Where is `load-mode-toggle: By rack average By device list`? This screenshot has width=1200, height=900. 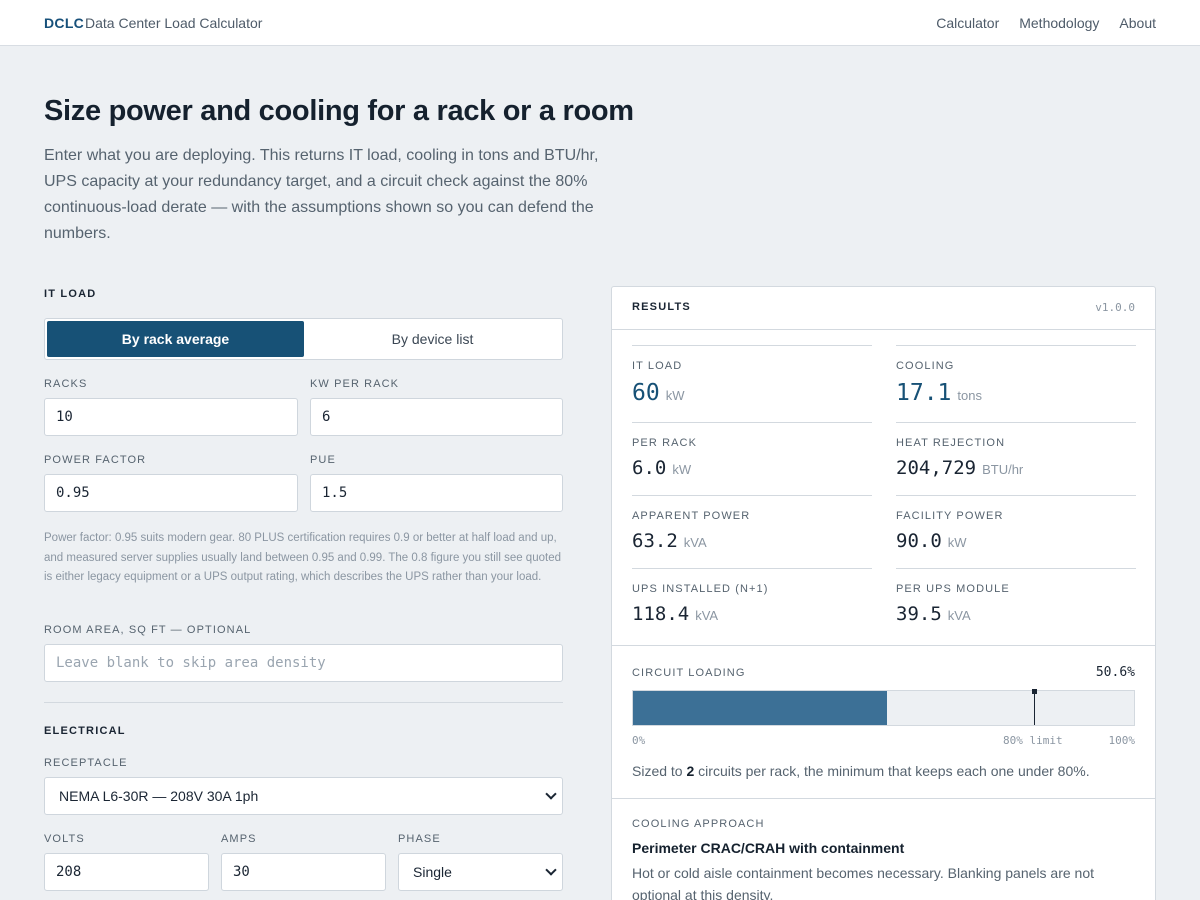
load-mode-toggle: By rack average By device list is located at coordinates (303, 339).